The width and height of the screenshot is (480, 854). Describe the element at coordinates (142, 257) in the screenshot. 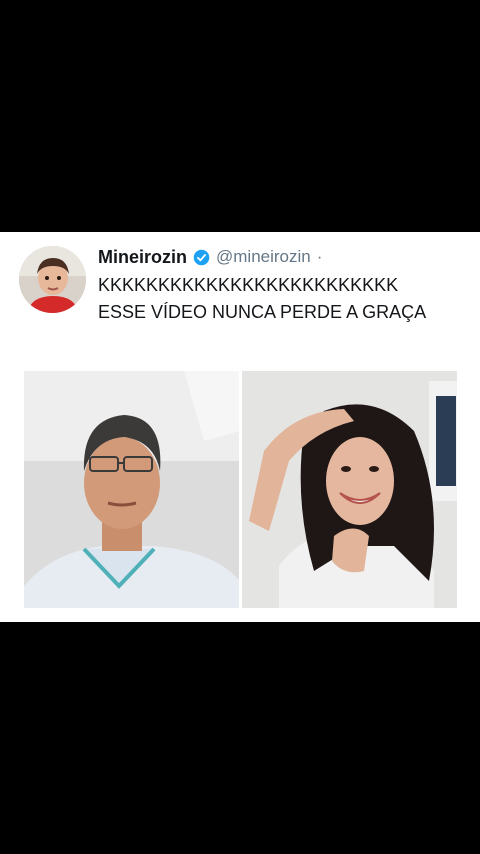

I see `display-name: Mineirozin` at that location.